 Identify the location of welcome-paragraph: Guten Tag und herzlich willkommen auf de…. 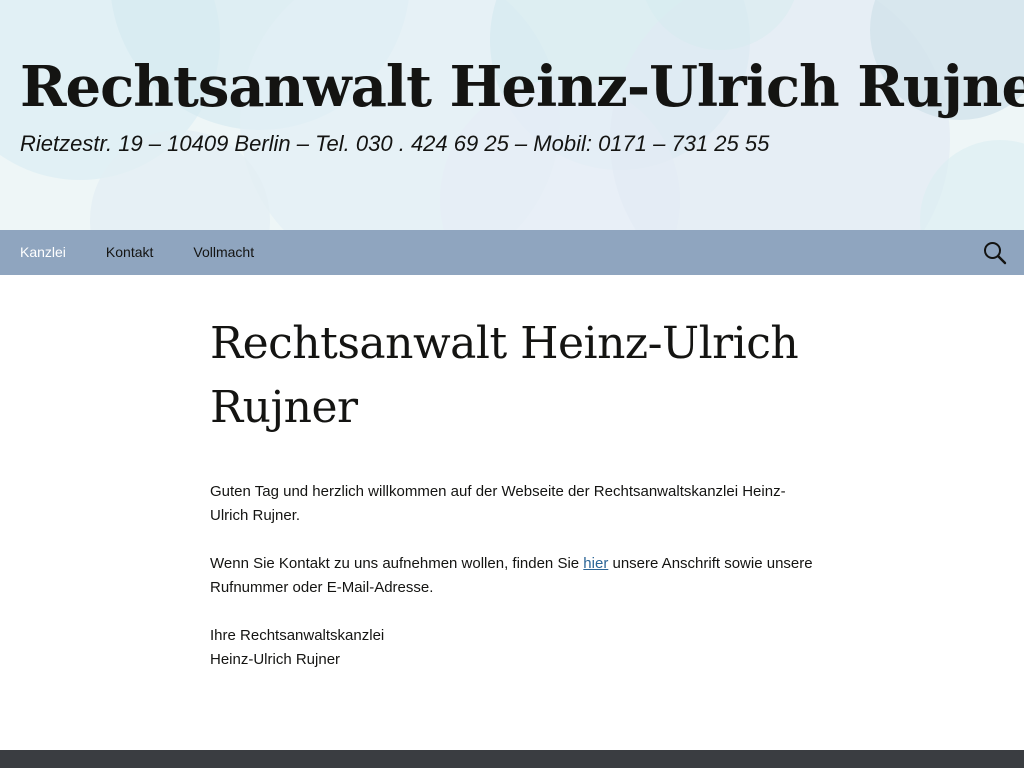
(498, 503).